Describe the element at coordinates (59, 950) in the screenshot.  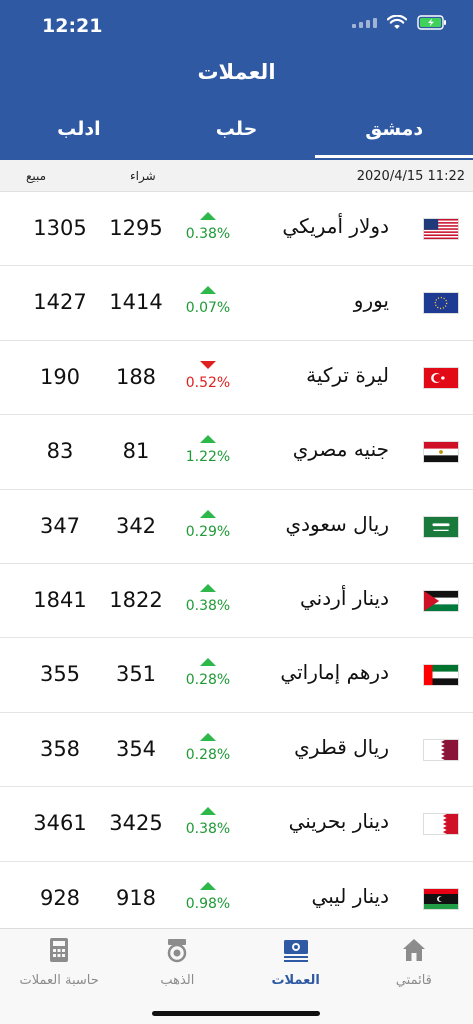
I see `calculator-icon` at that location.